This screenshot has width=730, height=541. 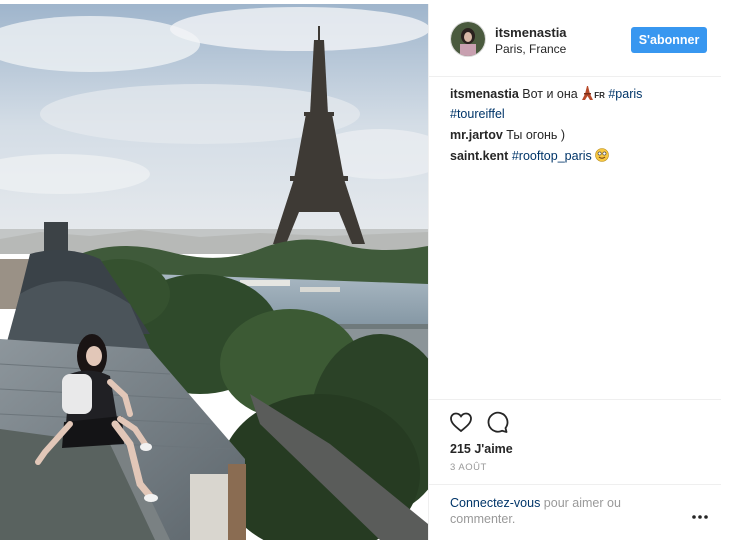 I want to click on comment-item: saint.kent #rooftop_paris, so click(x=580, y=157).